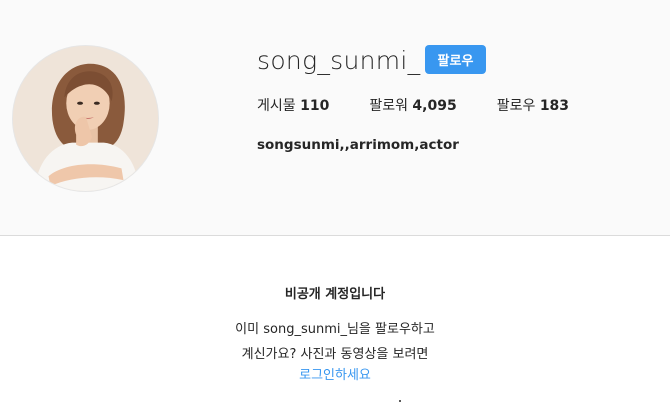 This screenshot has width=670, height=413. What do you see at coordinates (335, 294) in the screenshot?
I see `private-title: 비공개 계정입니다` at bounding box center [335, 294].